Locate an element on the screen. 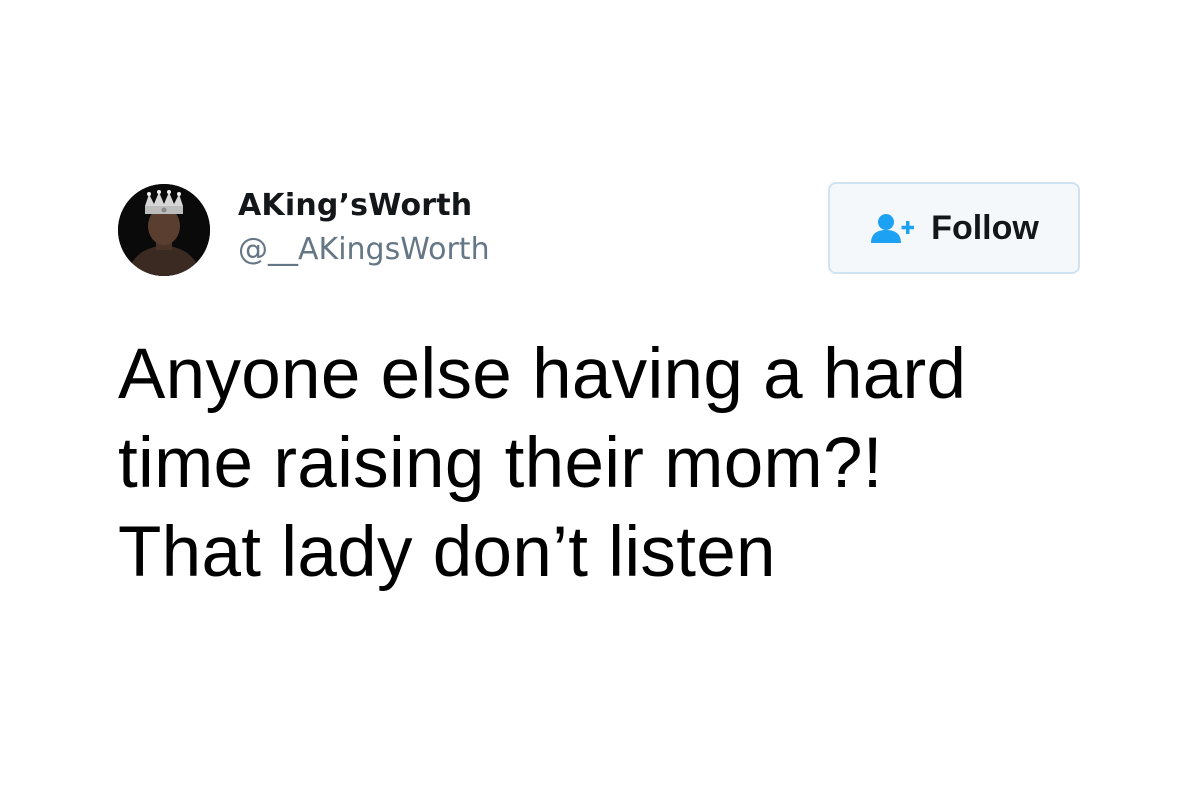 This screenshot has width=1200, height=800. tweet-header: AKing’sWorth @__AKingsWorth Follow is located at coordinates (600, 229).